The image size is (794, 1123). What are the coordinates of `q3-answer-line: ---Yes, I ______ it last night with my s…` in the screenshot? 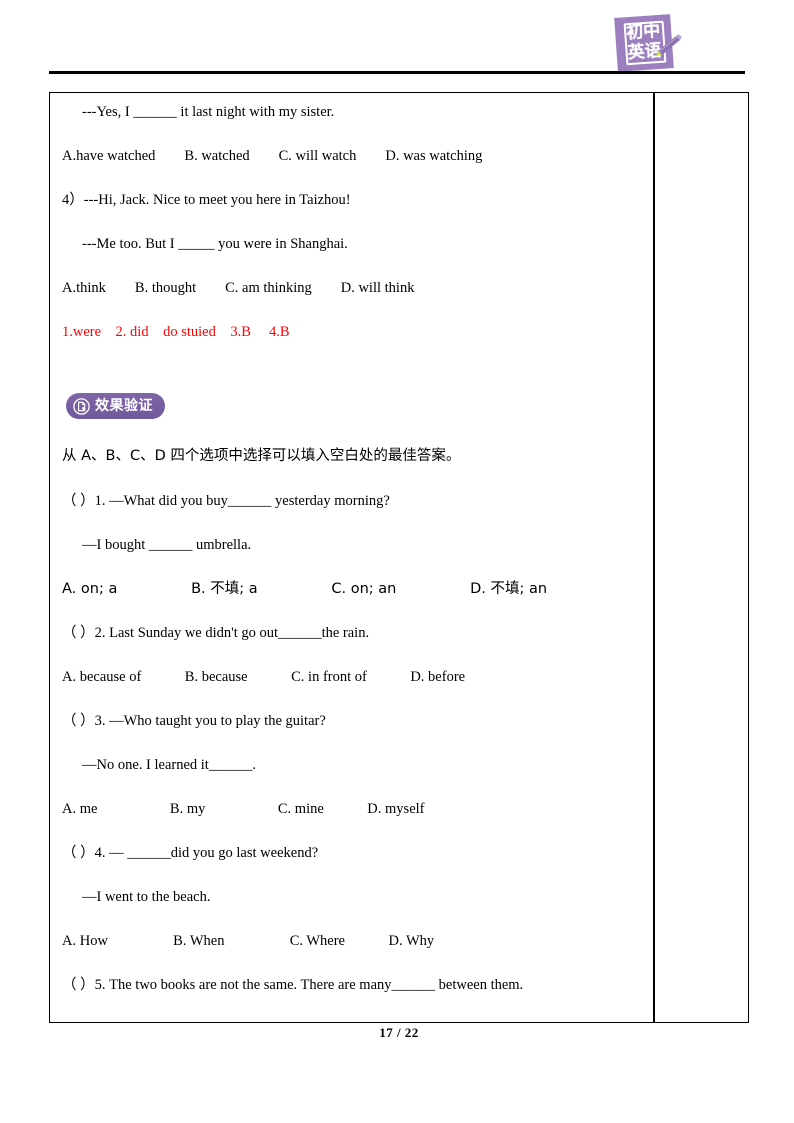 It's located at (208, 112).